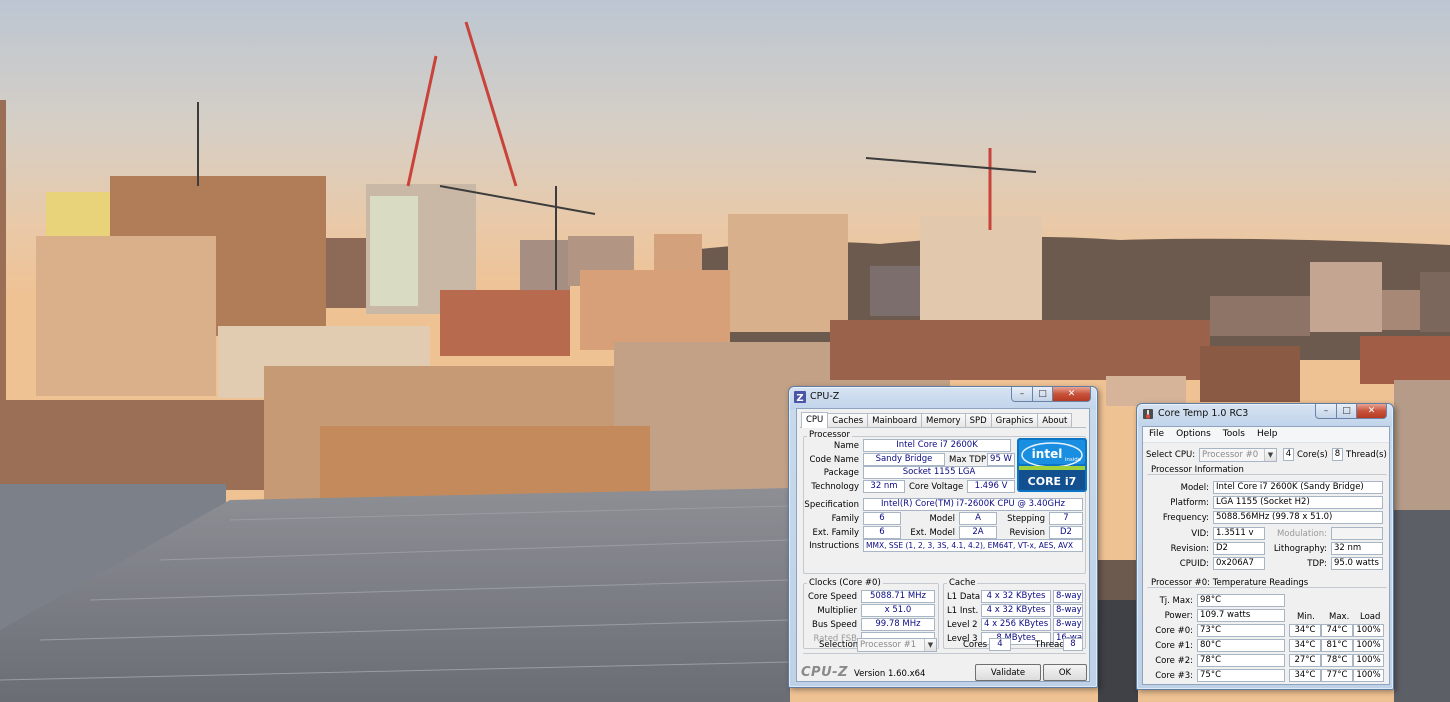 This screenshot has height=702, width=1450. I want to click on ct-cpuid-label: CPUID:, so click(1194, 564).